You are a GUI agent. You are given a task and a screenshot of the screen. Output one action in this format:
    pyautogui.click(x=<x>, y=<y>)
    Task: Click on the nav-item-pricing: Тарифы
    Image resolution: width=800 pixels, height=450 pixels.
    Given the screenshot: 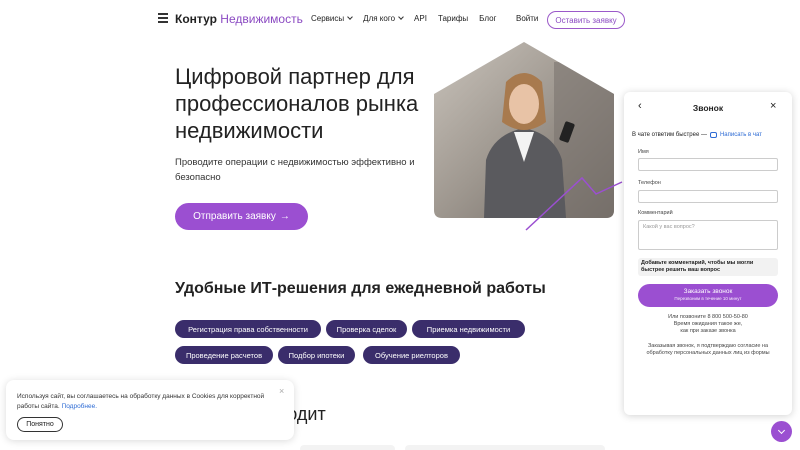 What is the action you would take?
    pyautogui.click(x=453, y=18)
    